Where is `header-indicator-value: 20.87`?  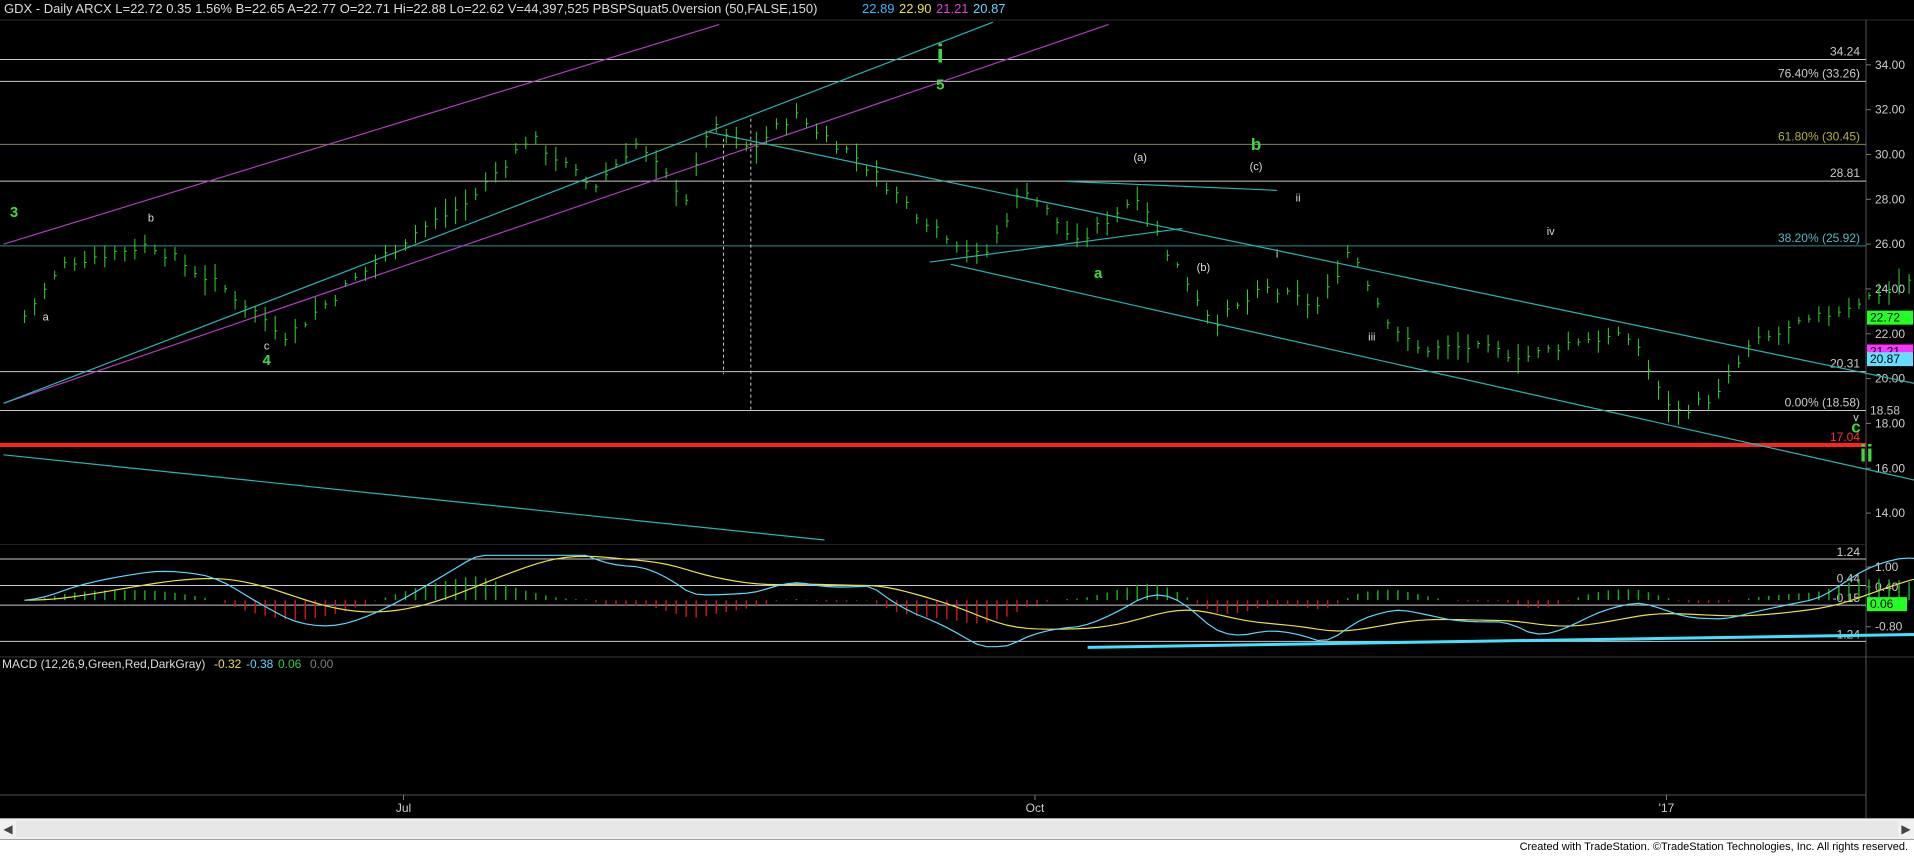
header-indicator-value: 20.87 is located at coordinates (989, 8).